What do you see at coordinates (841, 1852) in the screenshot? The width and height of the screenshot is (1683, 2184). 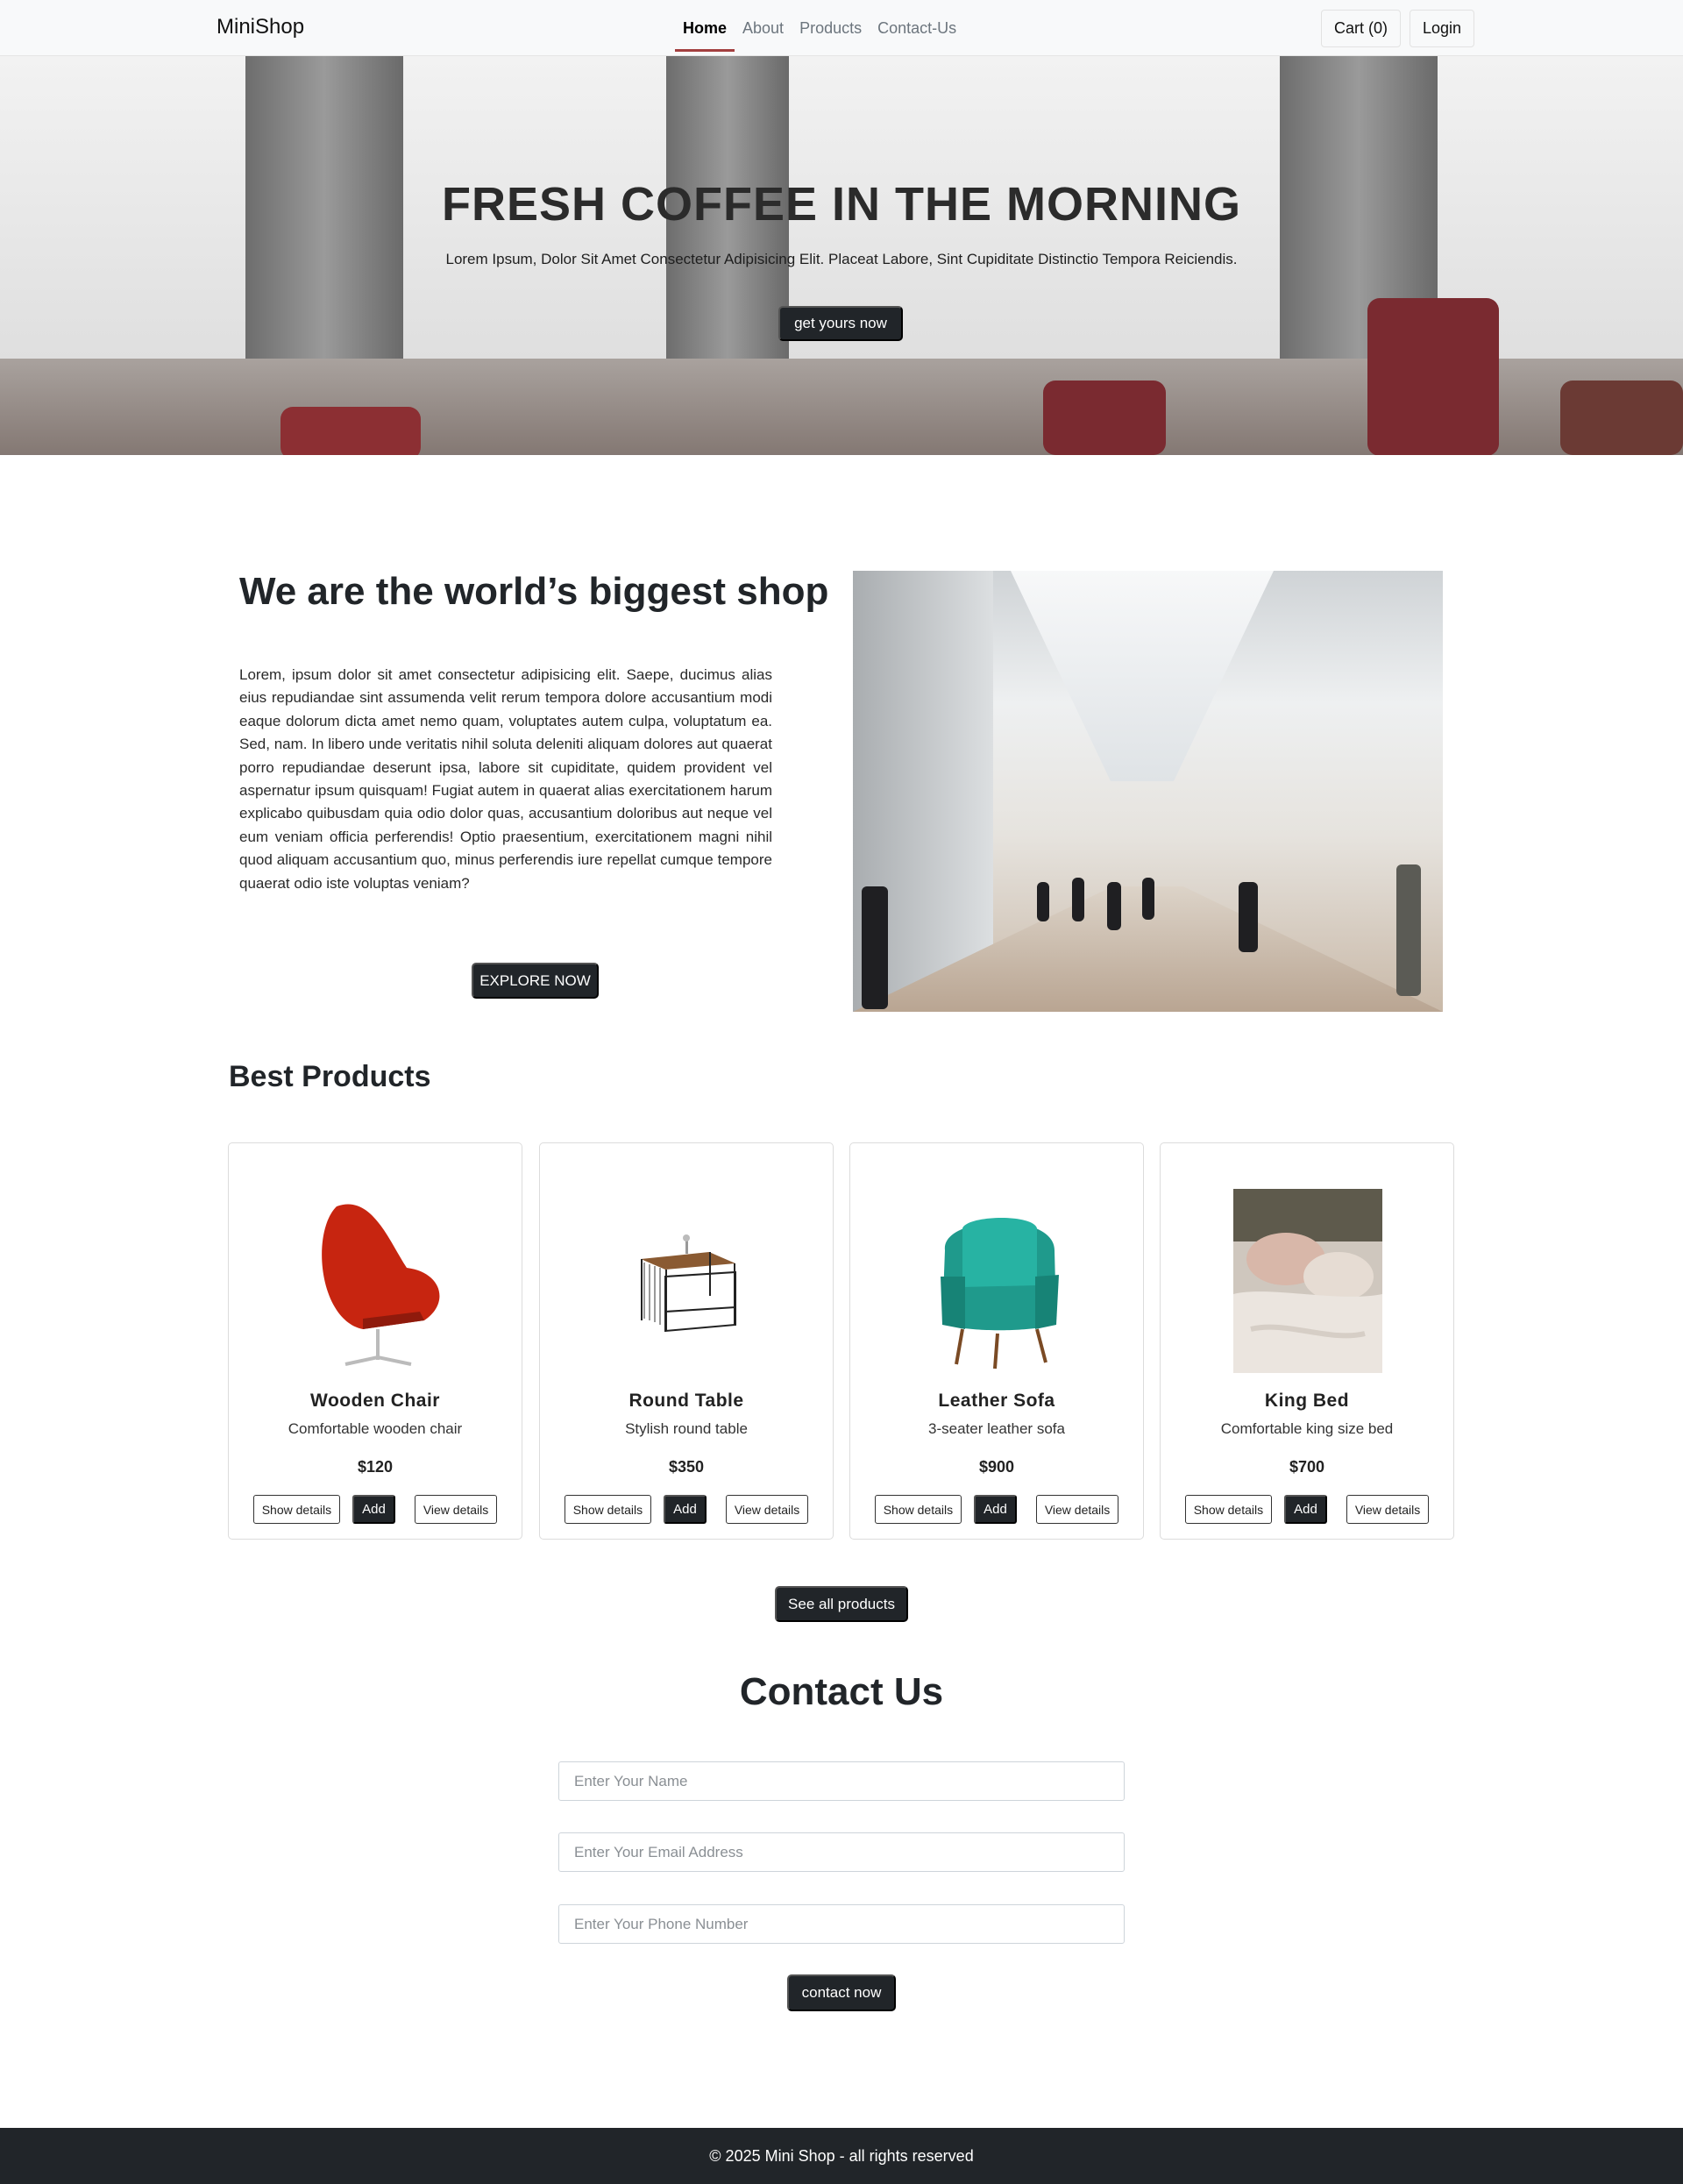 I see `email-input` at bounding box center [841, 1852].